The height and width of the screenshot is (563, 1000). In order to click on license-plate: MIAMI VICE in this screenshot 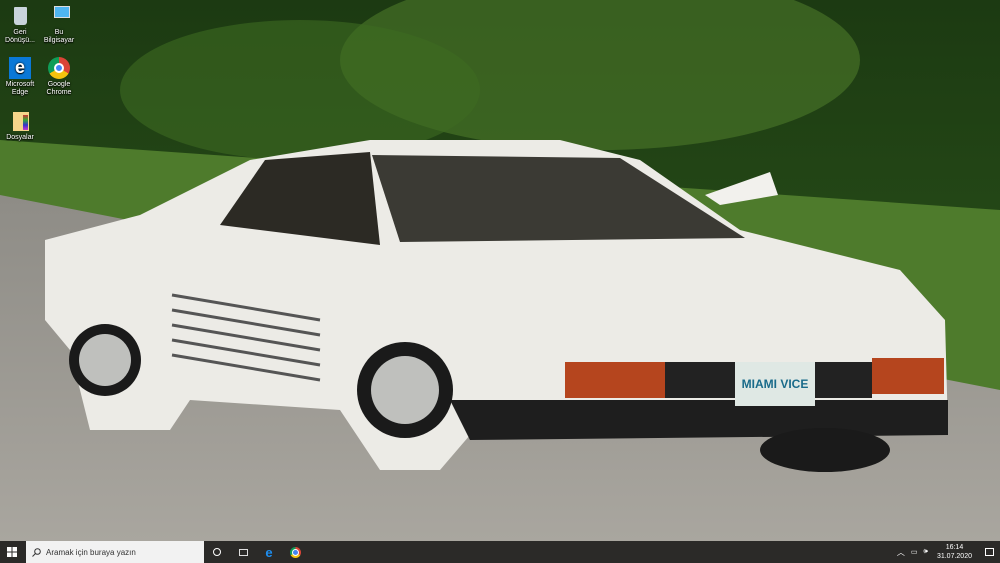, I will do `click(775, 384)`.